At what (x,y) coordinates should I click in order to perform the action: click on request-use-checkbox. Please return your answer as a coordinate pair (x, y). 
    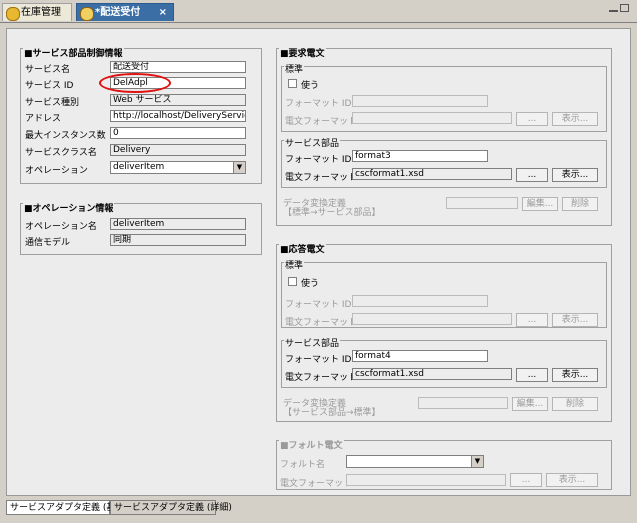
    Looking at the image, I should click on (292, 83).